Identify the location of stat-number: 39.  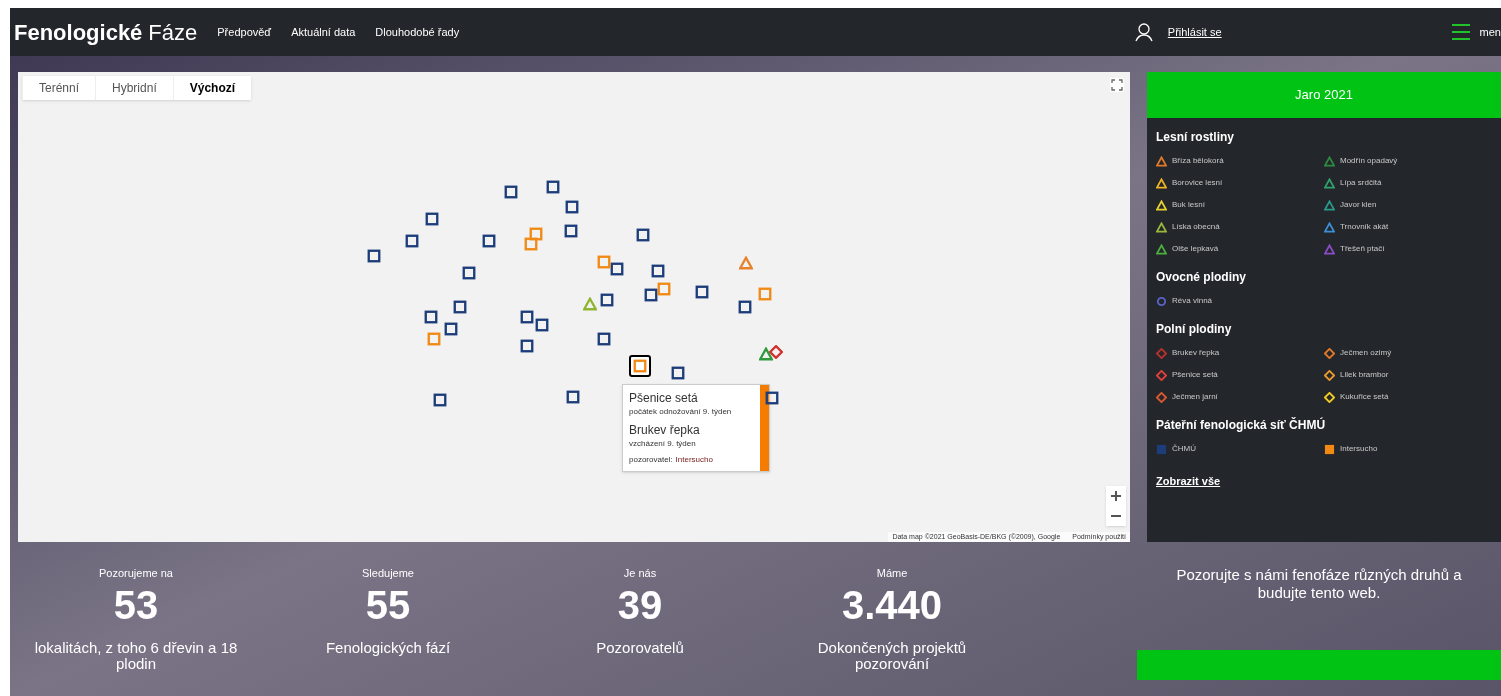
(640, 605).